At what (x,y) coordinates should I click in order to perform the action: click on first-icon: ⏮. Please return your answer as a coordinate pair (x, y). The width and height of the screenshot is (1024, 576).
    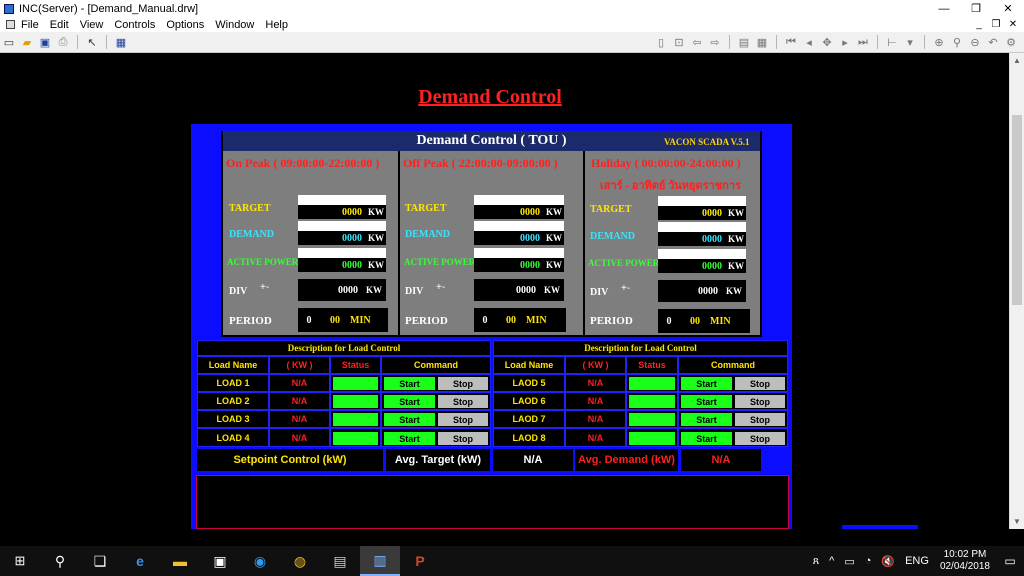
    Looking at the image, I should click on (791, 42).